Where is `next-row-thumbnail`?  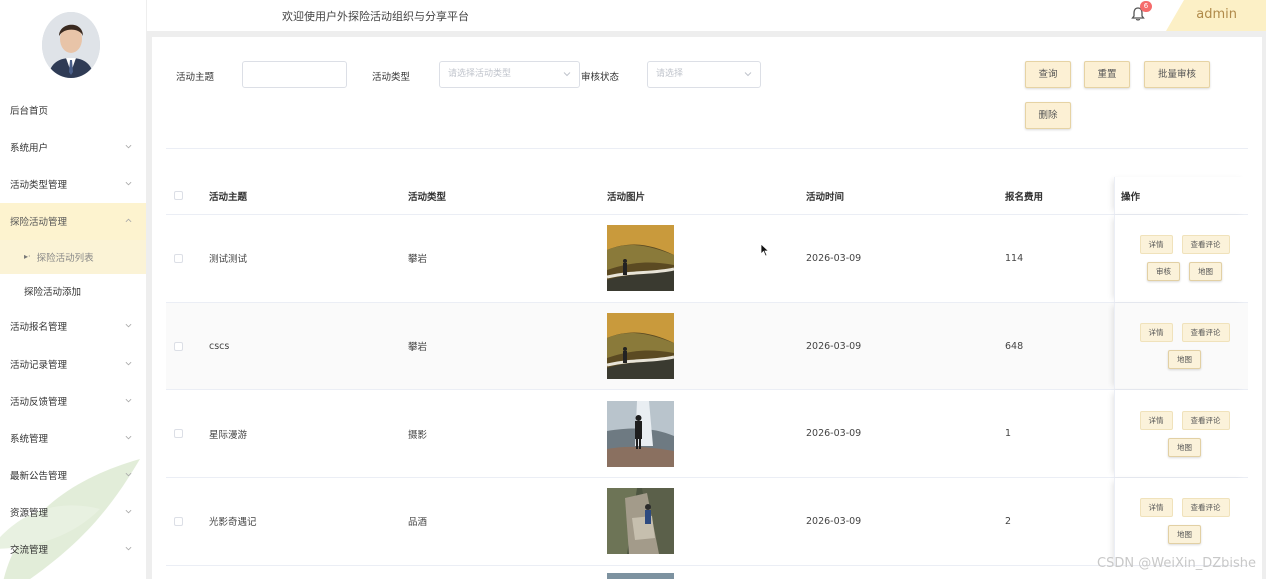 next-row-thumbnail is located at coordinates (640, 576).